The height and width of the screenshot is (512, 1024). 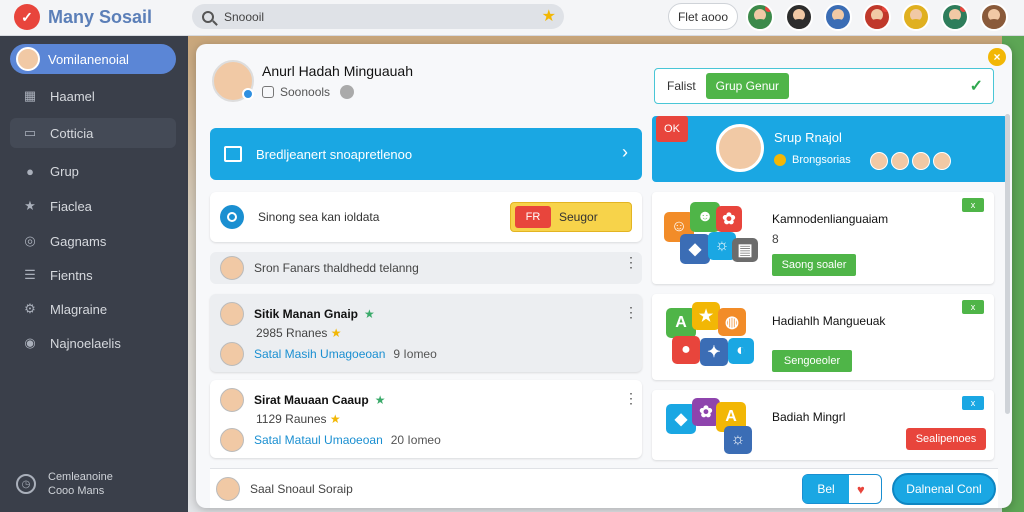 What do you see at coordinates (305, 92) in the screenshot?
I see `profile-subtitle: Soonools` at bounding box center [305, 92].